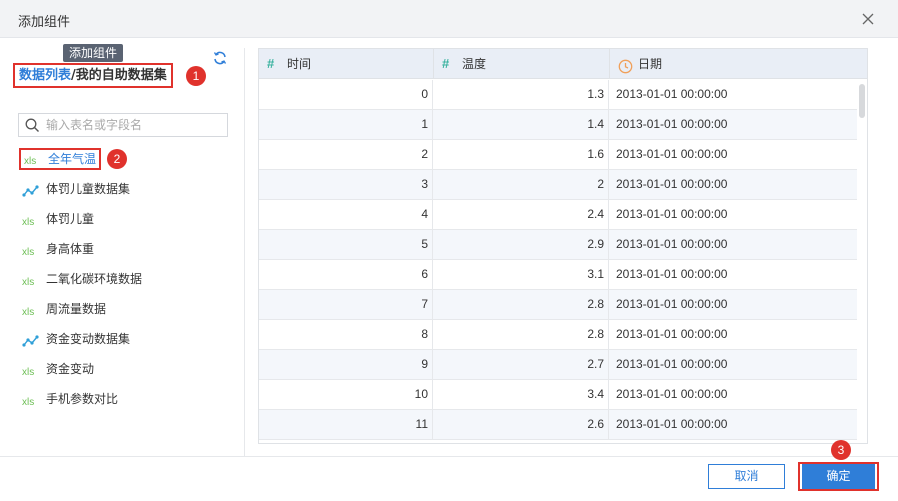  What do you see at coordinates (746, 476) in the screenshot?
I see `cancel-button: 取消` at bounding box center [746, 476].